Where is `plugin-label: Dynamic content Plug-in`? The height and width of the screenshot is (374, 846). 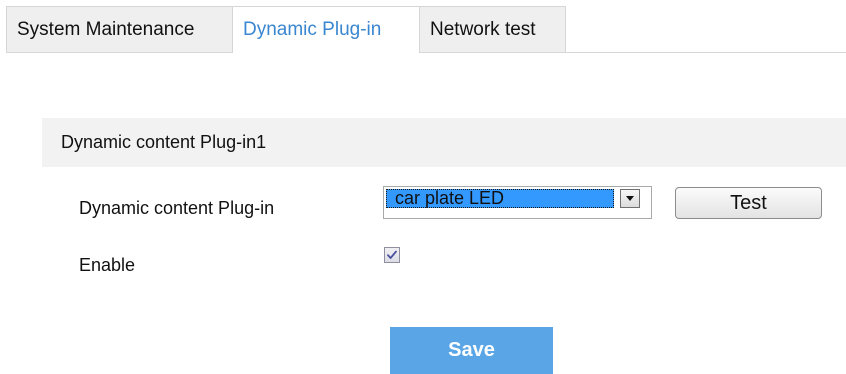 plugin-label: Dynamic content Plug-in is located at coordinates (177, 208).